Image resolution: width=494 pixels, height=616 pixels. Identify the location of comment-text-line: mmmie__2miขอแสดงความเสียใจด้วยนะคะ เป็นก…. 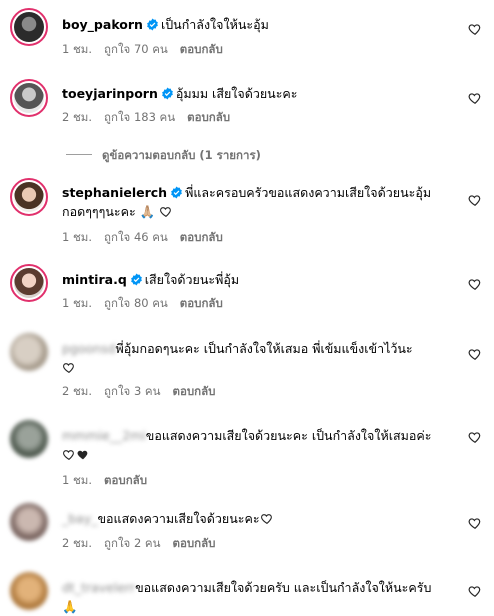
(258, 445).